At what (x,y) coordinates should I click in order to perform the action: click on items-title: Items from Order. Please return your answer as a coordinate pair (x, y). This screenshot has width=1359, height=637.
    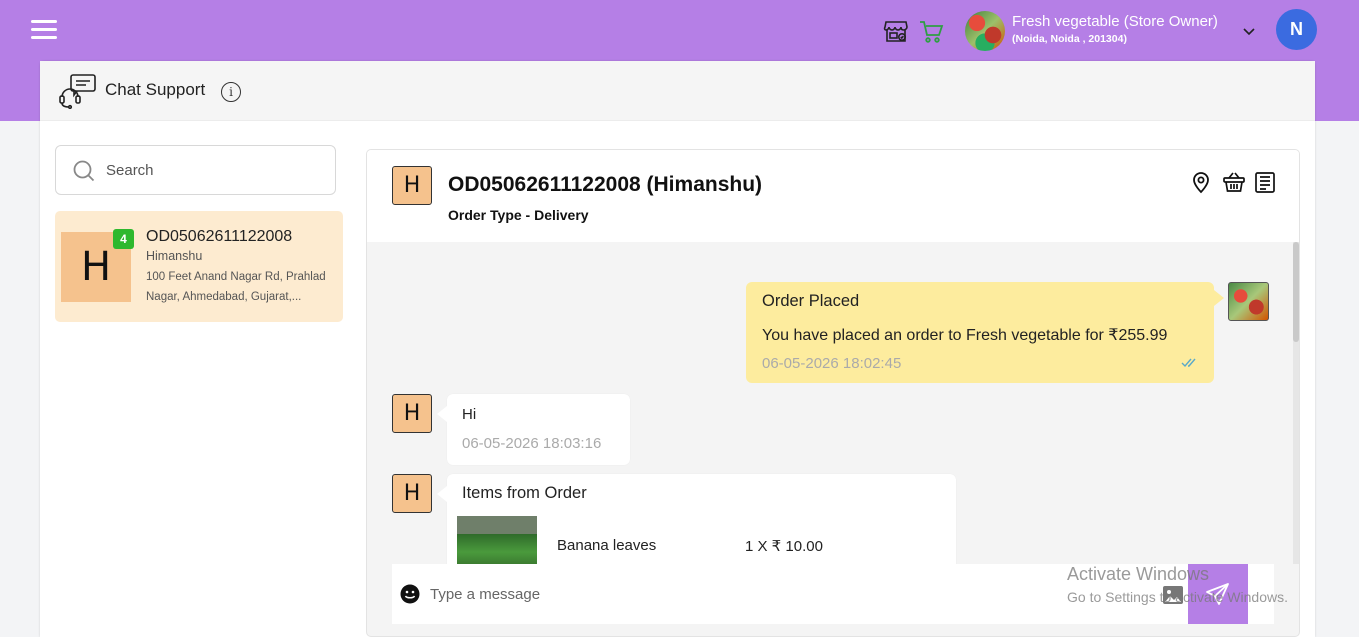
    Looking at the image, I should click on (524, 493).